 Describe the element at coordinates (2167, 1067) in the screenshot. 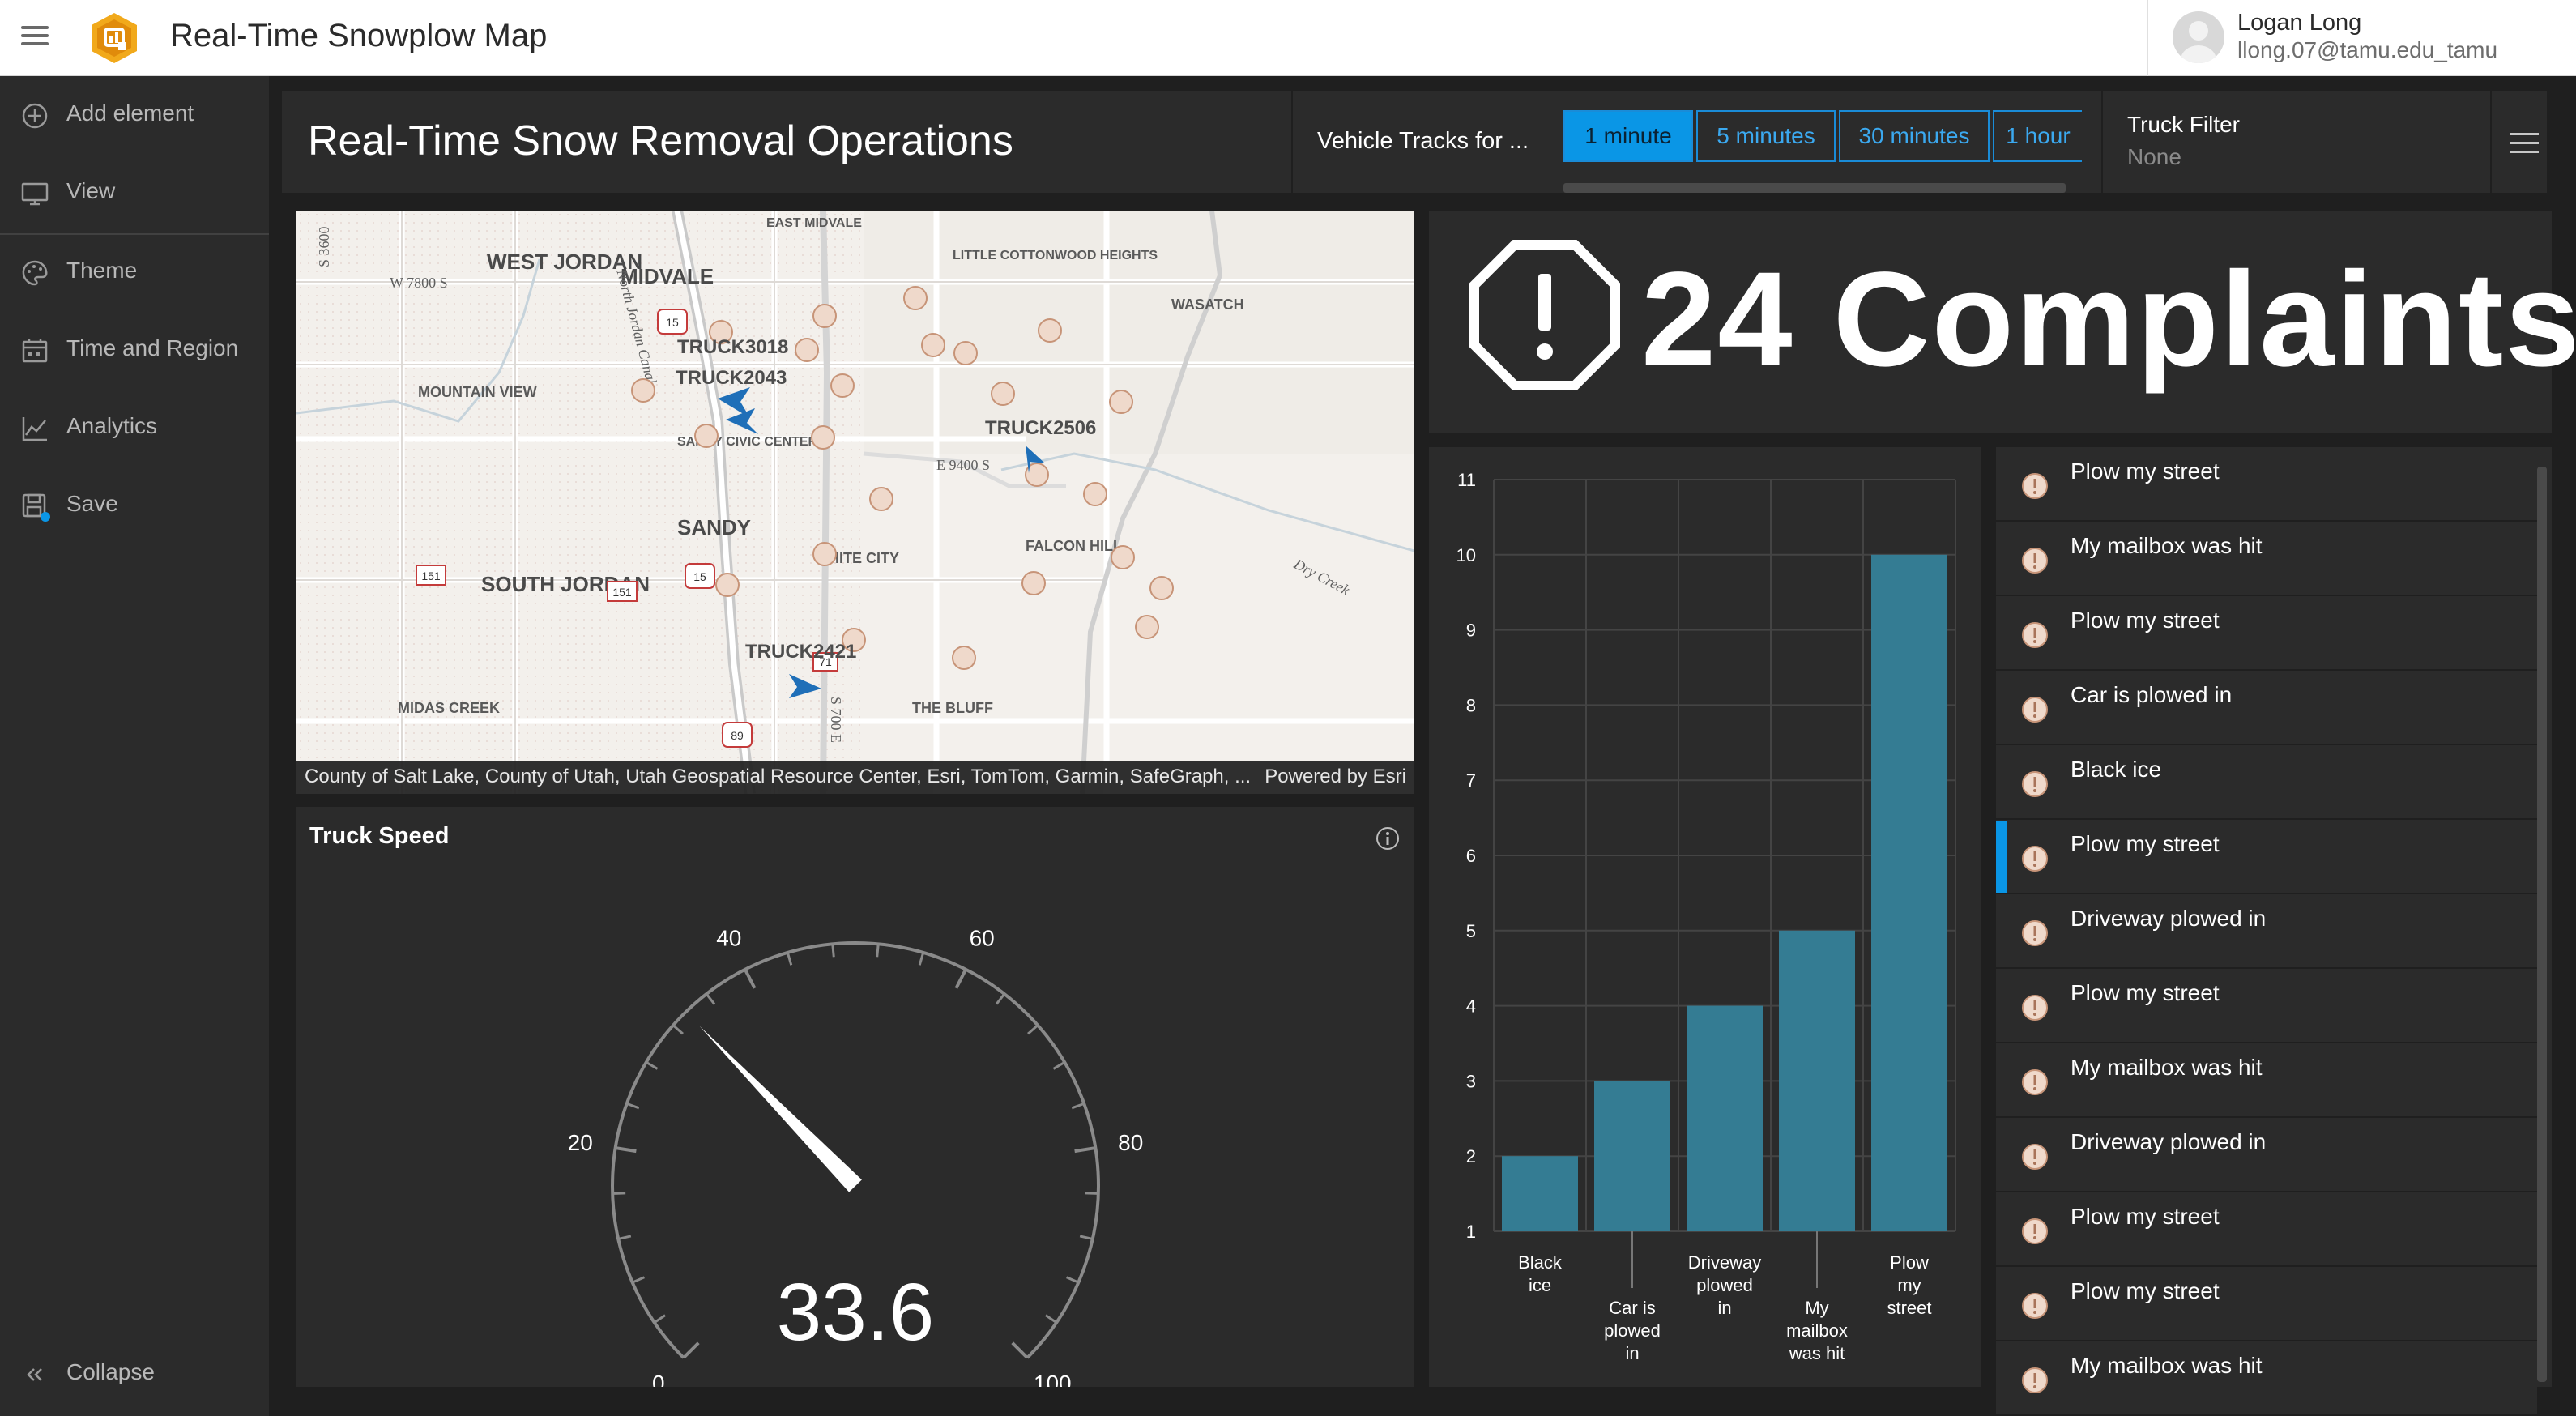

I see `list-item-label: My mailbox was hit` at that location.